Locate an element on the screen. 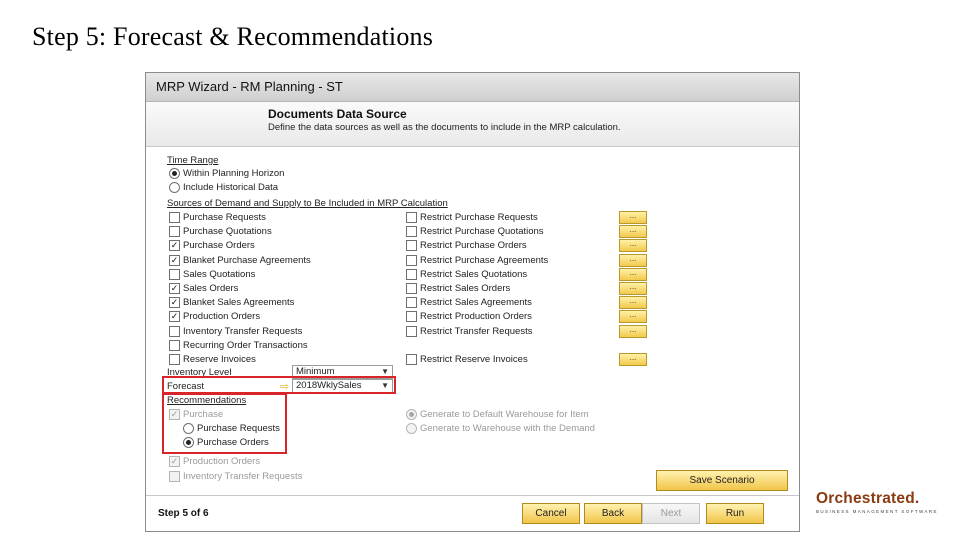 Image resolution: width=960 pixels, height=540 pixels. restrict-label: Restrict Transfer Requests is located at coordinates (476, 331).